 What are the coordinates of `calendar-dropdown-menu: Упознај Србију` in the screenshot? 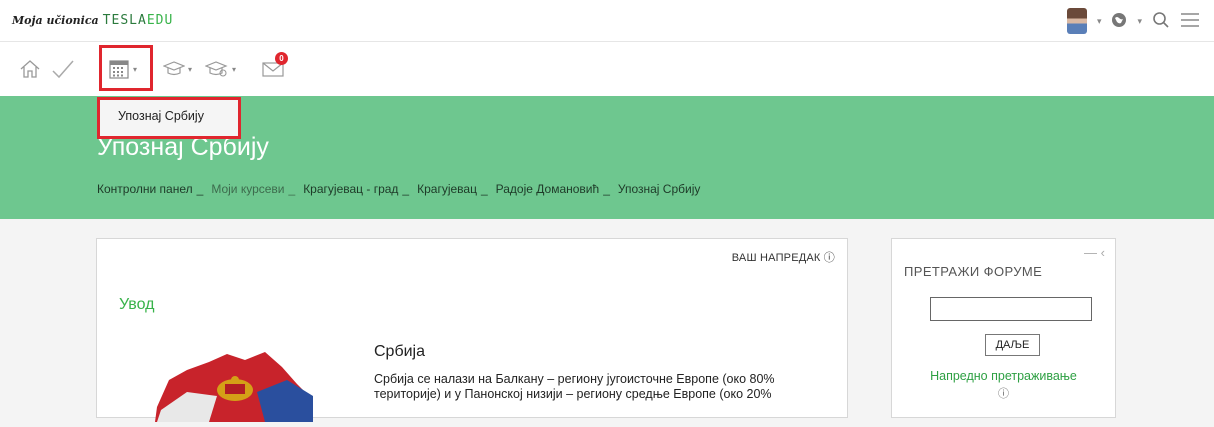 It's located at (169, 118).